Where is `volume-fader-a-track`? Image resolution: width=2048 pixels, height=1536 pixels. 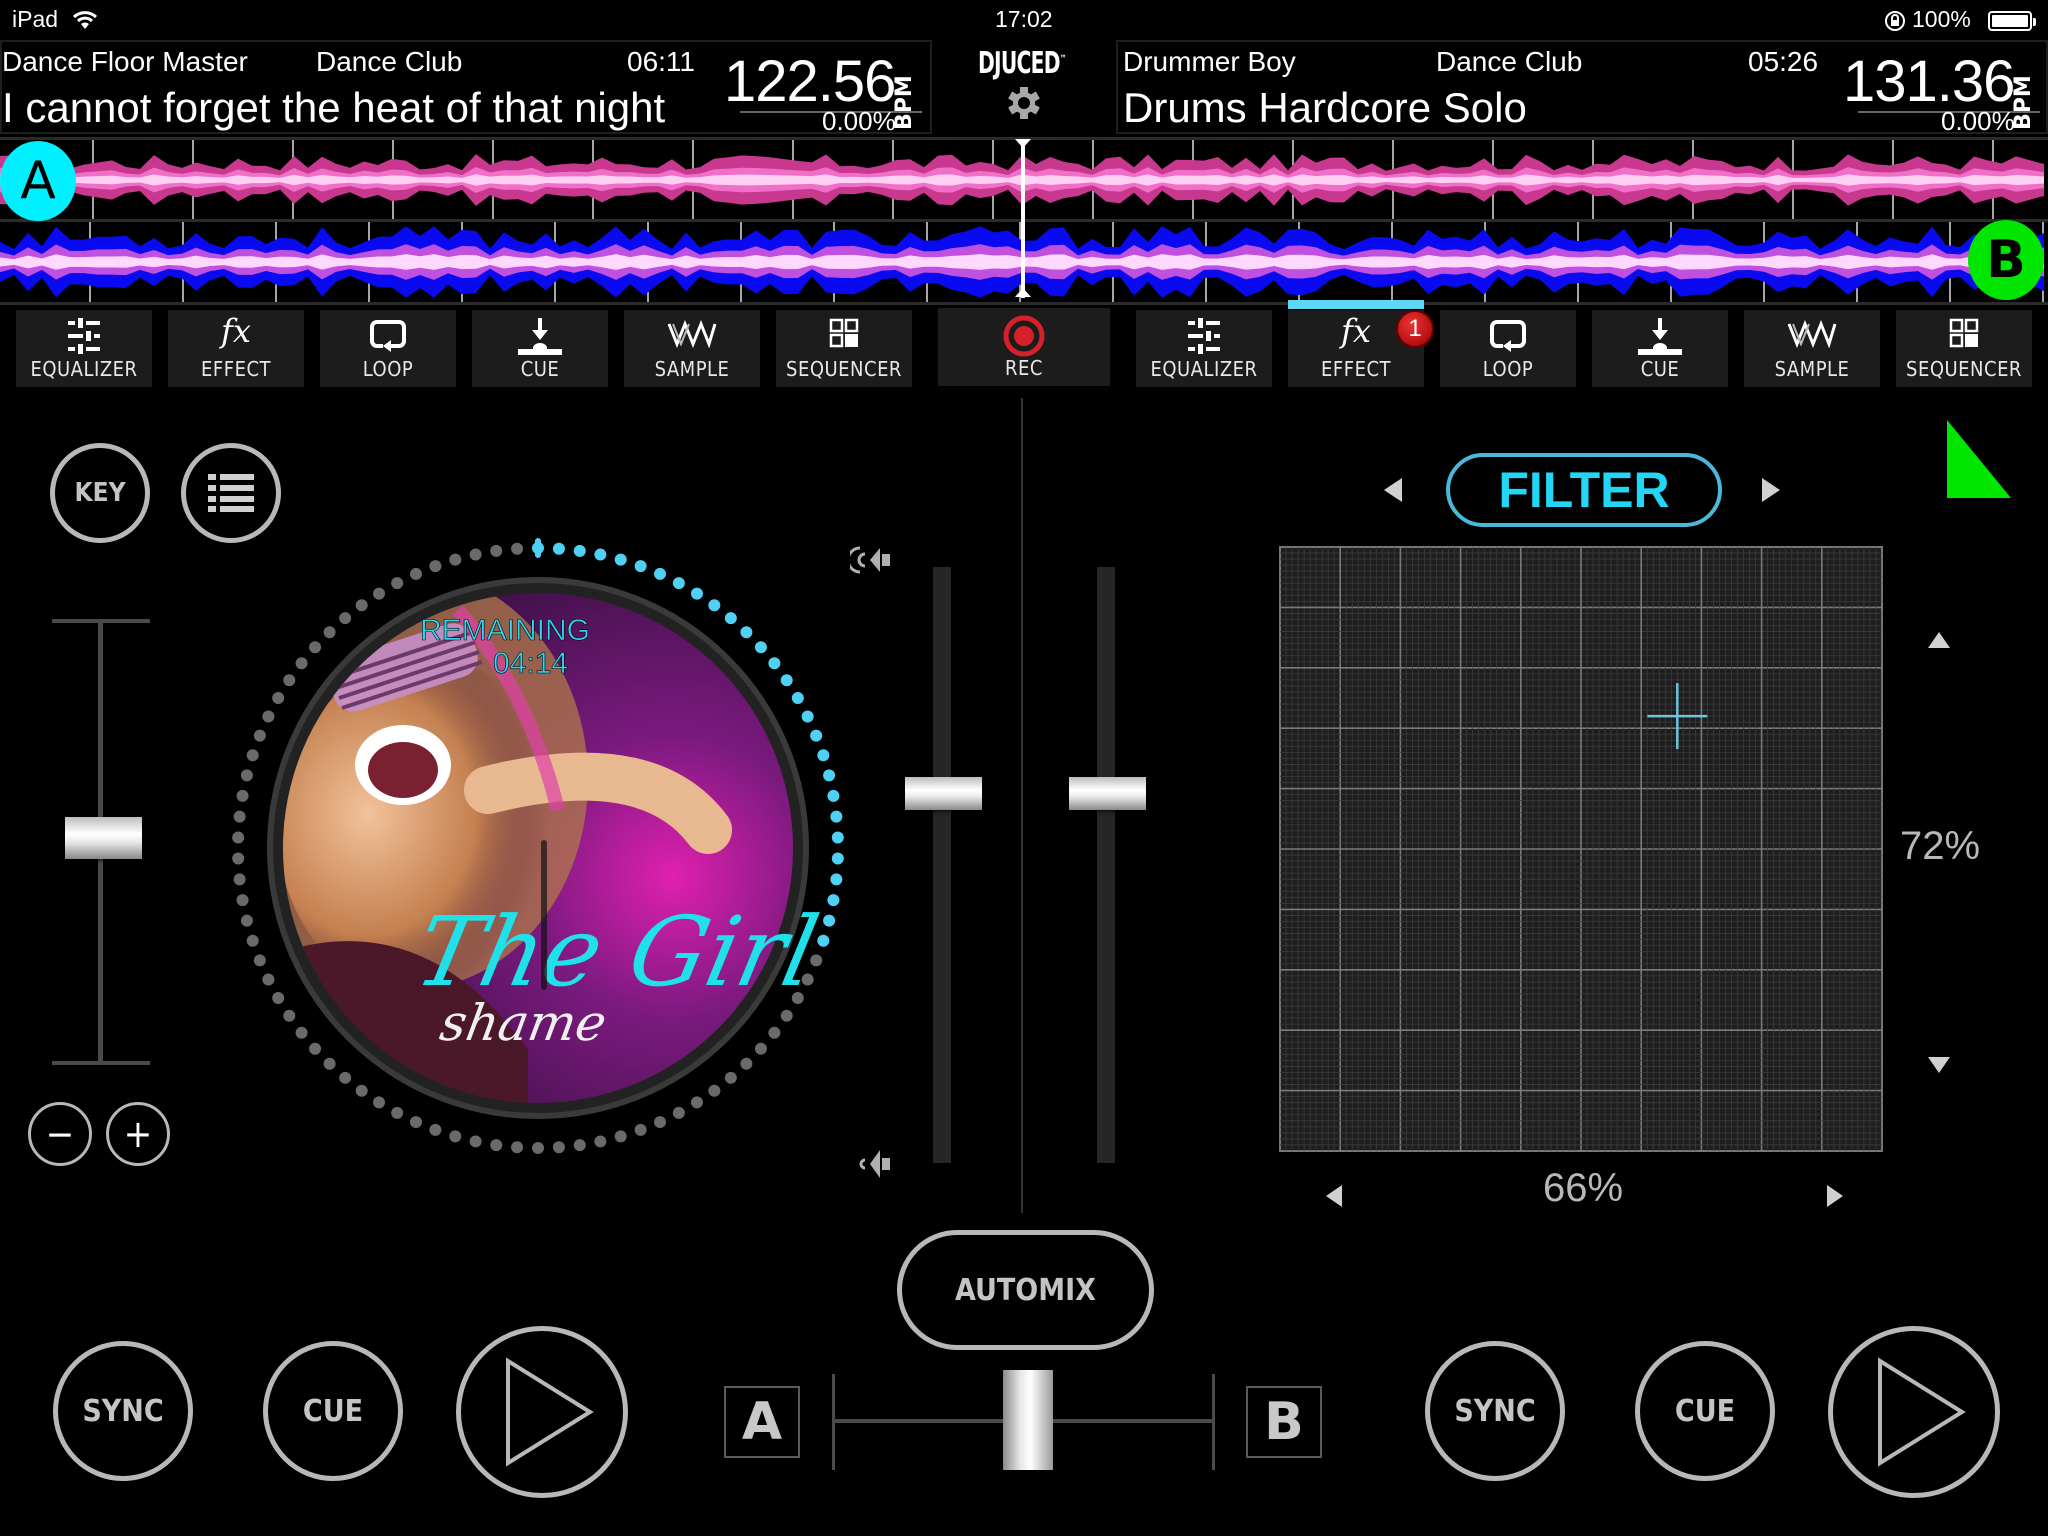 volume-fader-a-track is located at coordinates (942, 865).